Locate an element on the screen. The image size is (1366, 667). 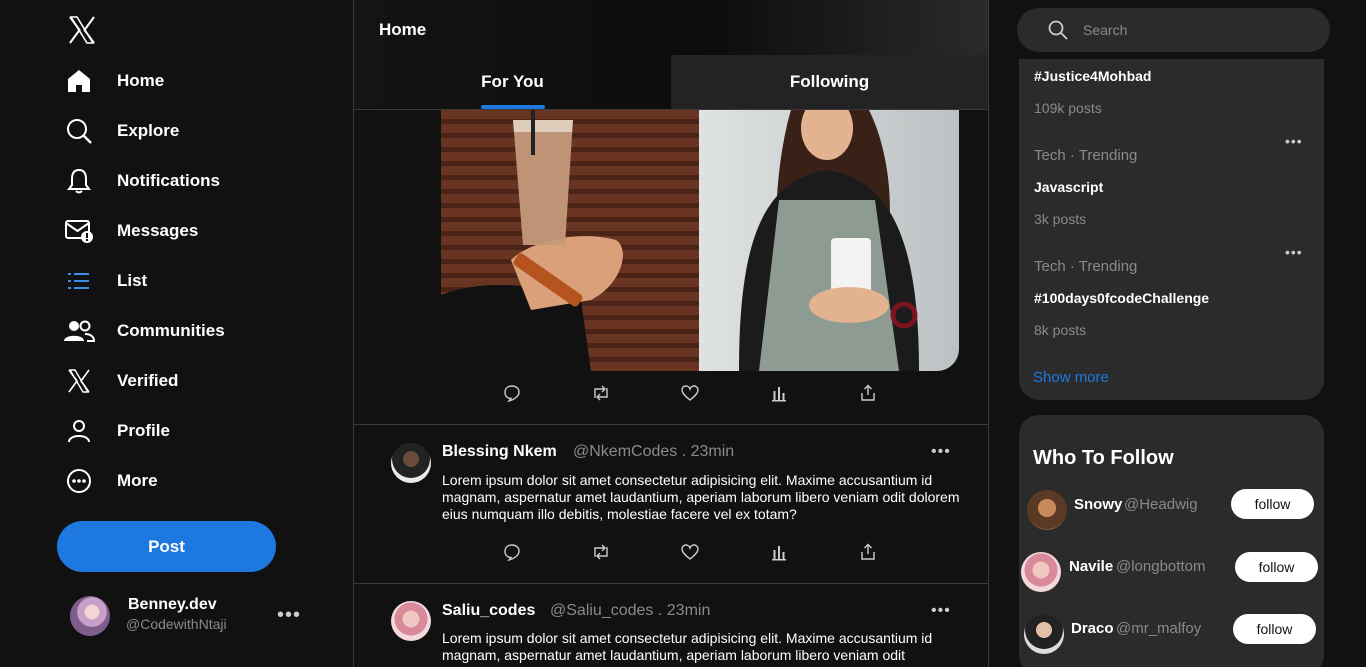
suggestion-handle: @longbottom is located at coordinates (1161, 566).